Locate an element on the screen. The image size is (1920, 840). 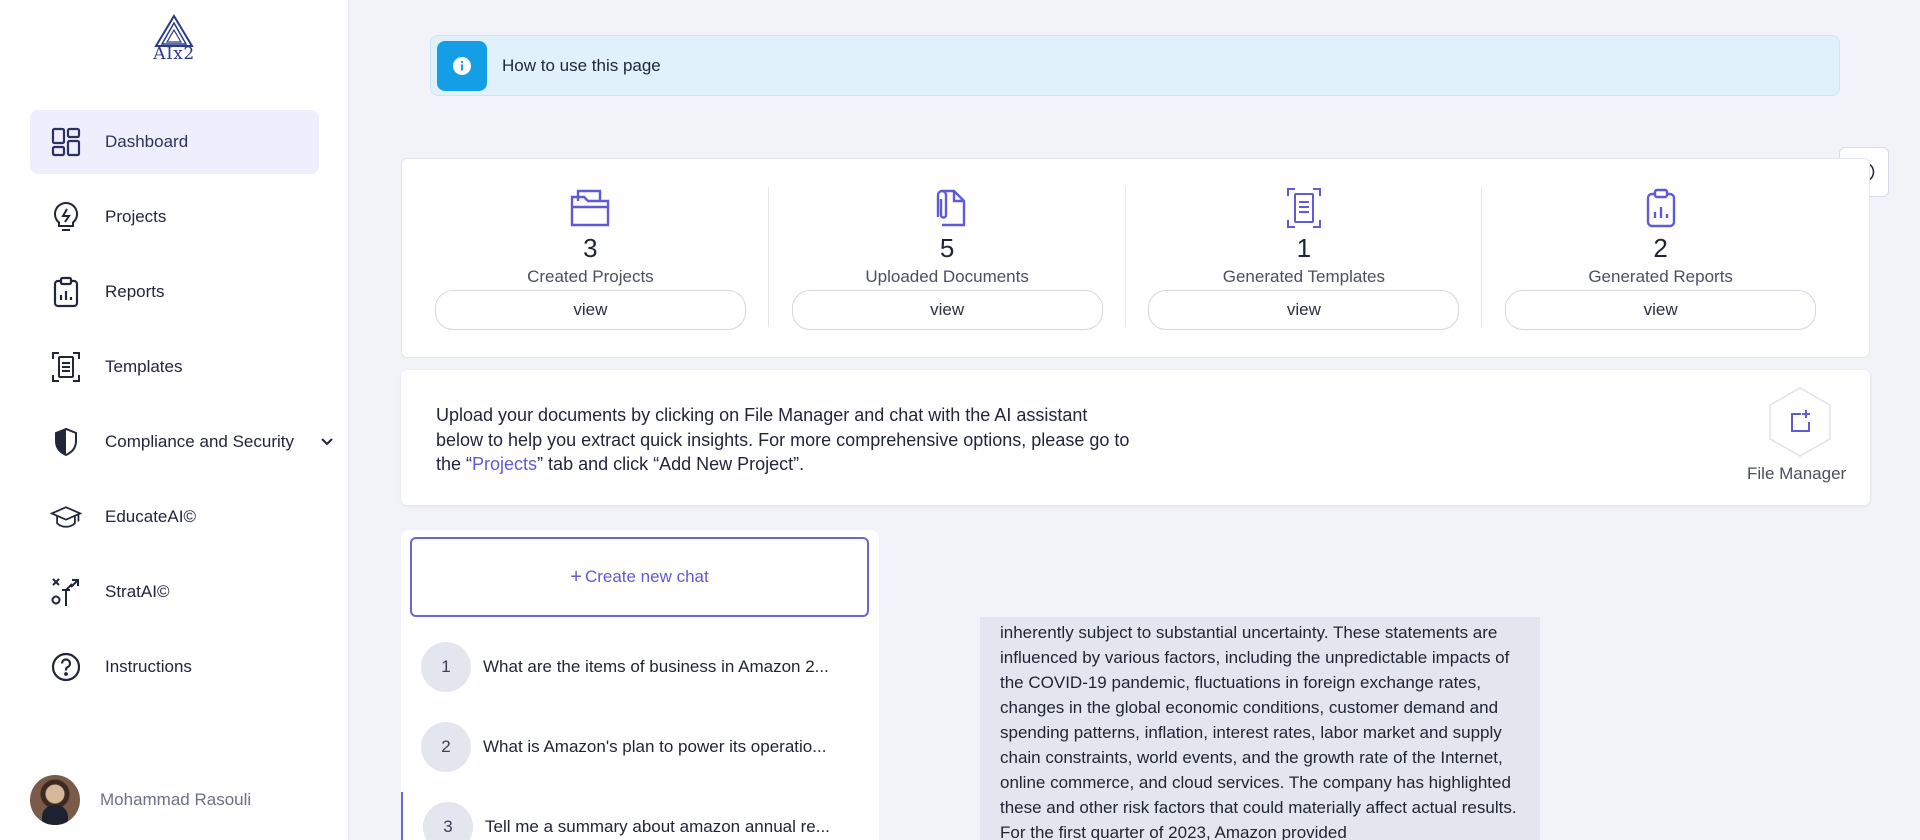
logo-text: AIx2 is located at coordinates (174, 54).